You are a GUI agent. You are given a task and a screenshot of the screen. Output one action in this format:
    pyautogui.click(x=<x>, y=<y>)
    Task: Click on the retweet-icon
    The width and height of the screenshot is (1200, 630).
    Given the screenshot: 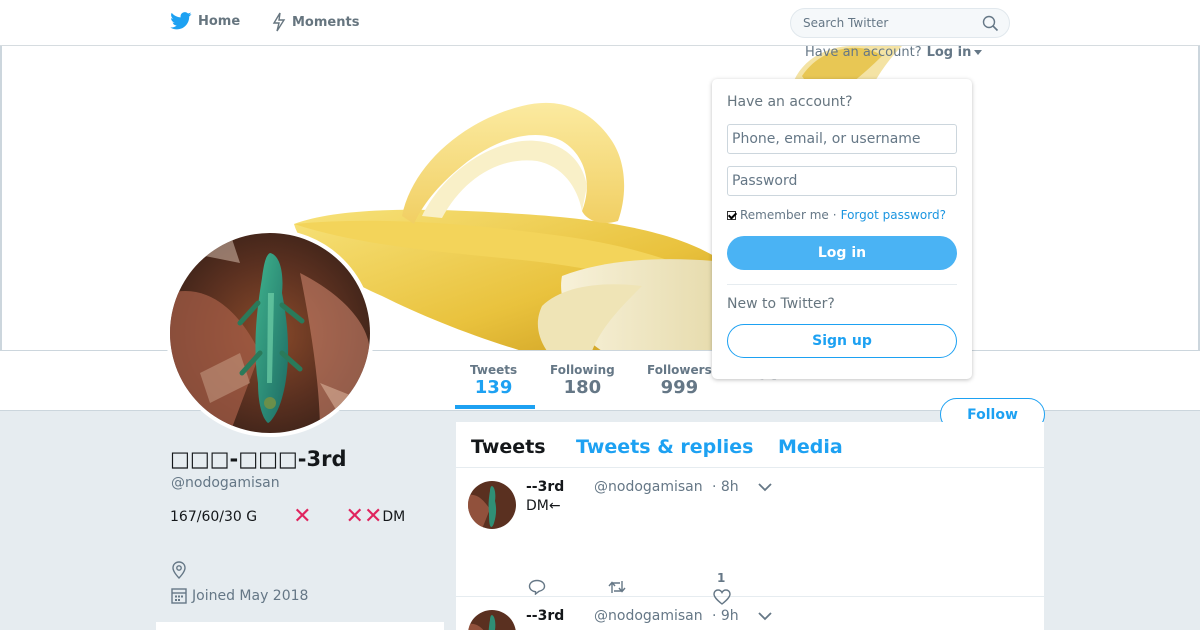 What is the action you would take?
    pyautogui.click(x=617, y=587)
    